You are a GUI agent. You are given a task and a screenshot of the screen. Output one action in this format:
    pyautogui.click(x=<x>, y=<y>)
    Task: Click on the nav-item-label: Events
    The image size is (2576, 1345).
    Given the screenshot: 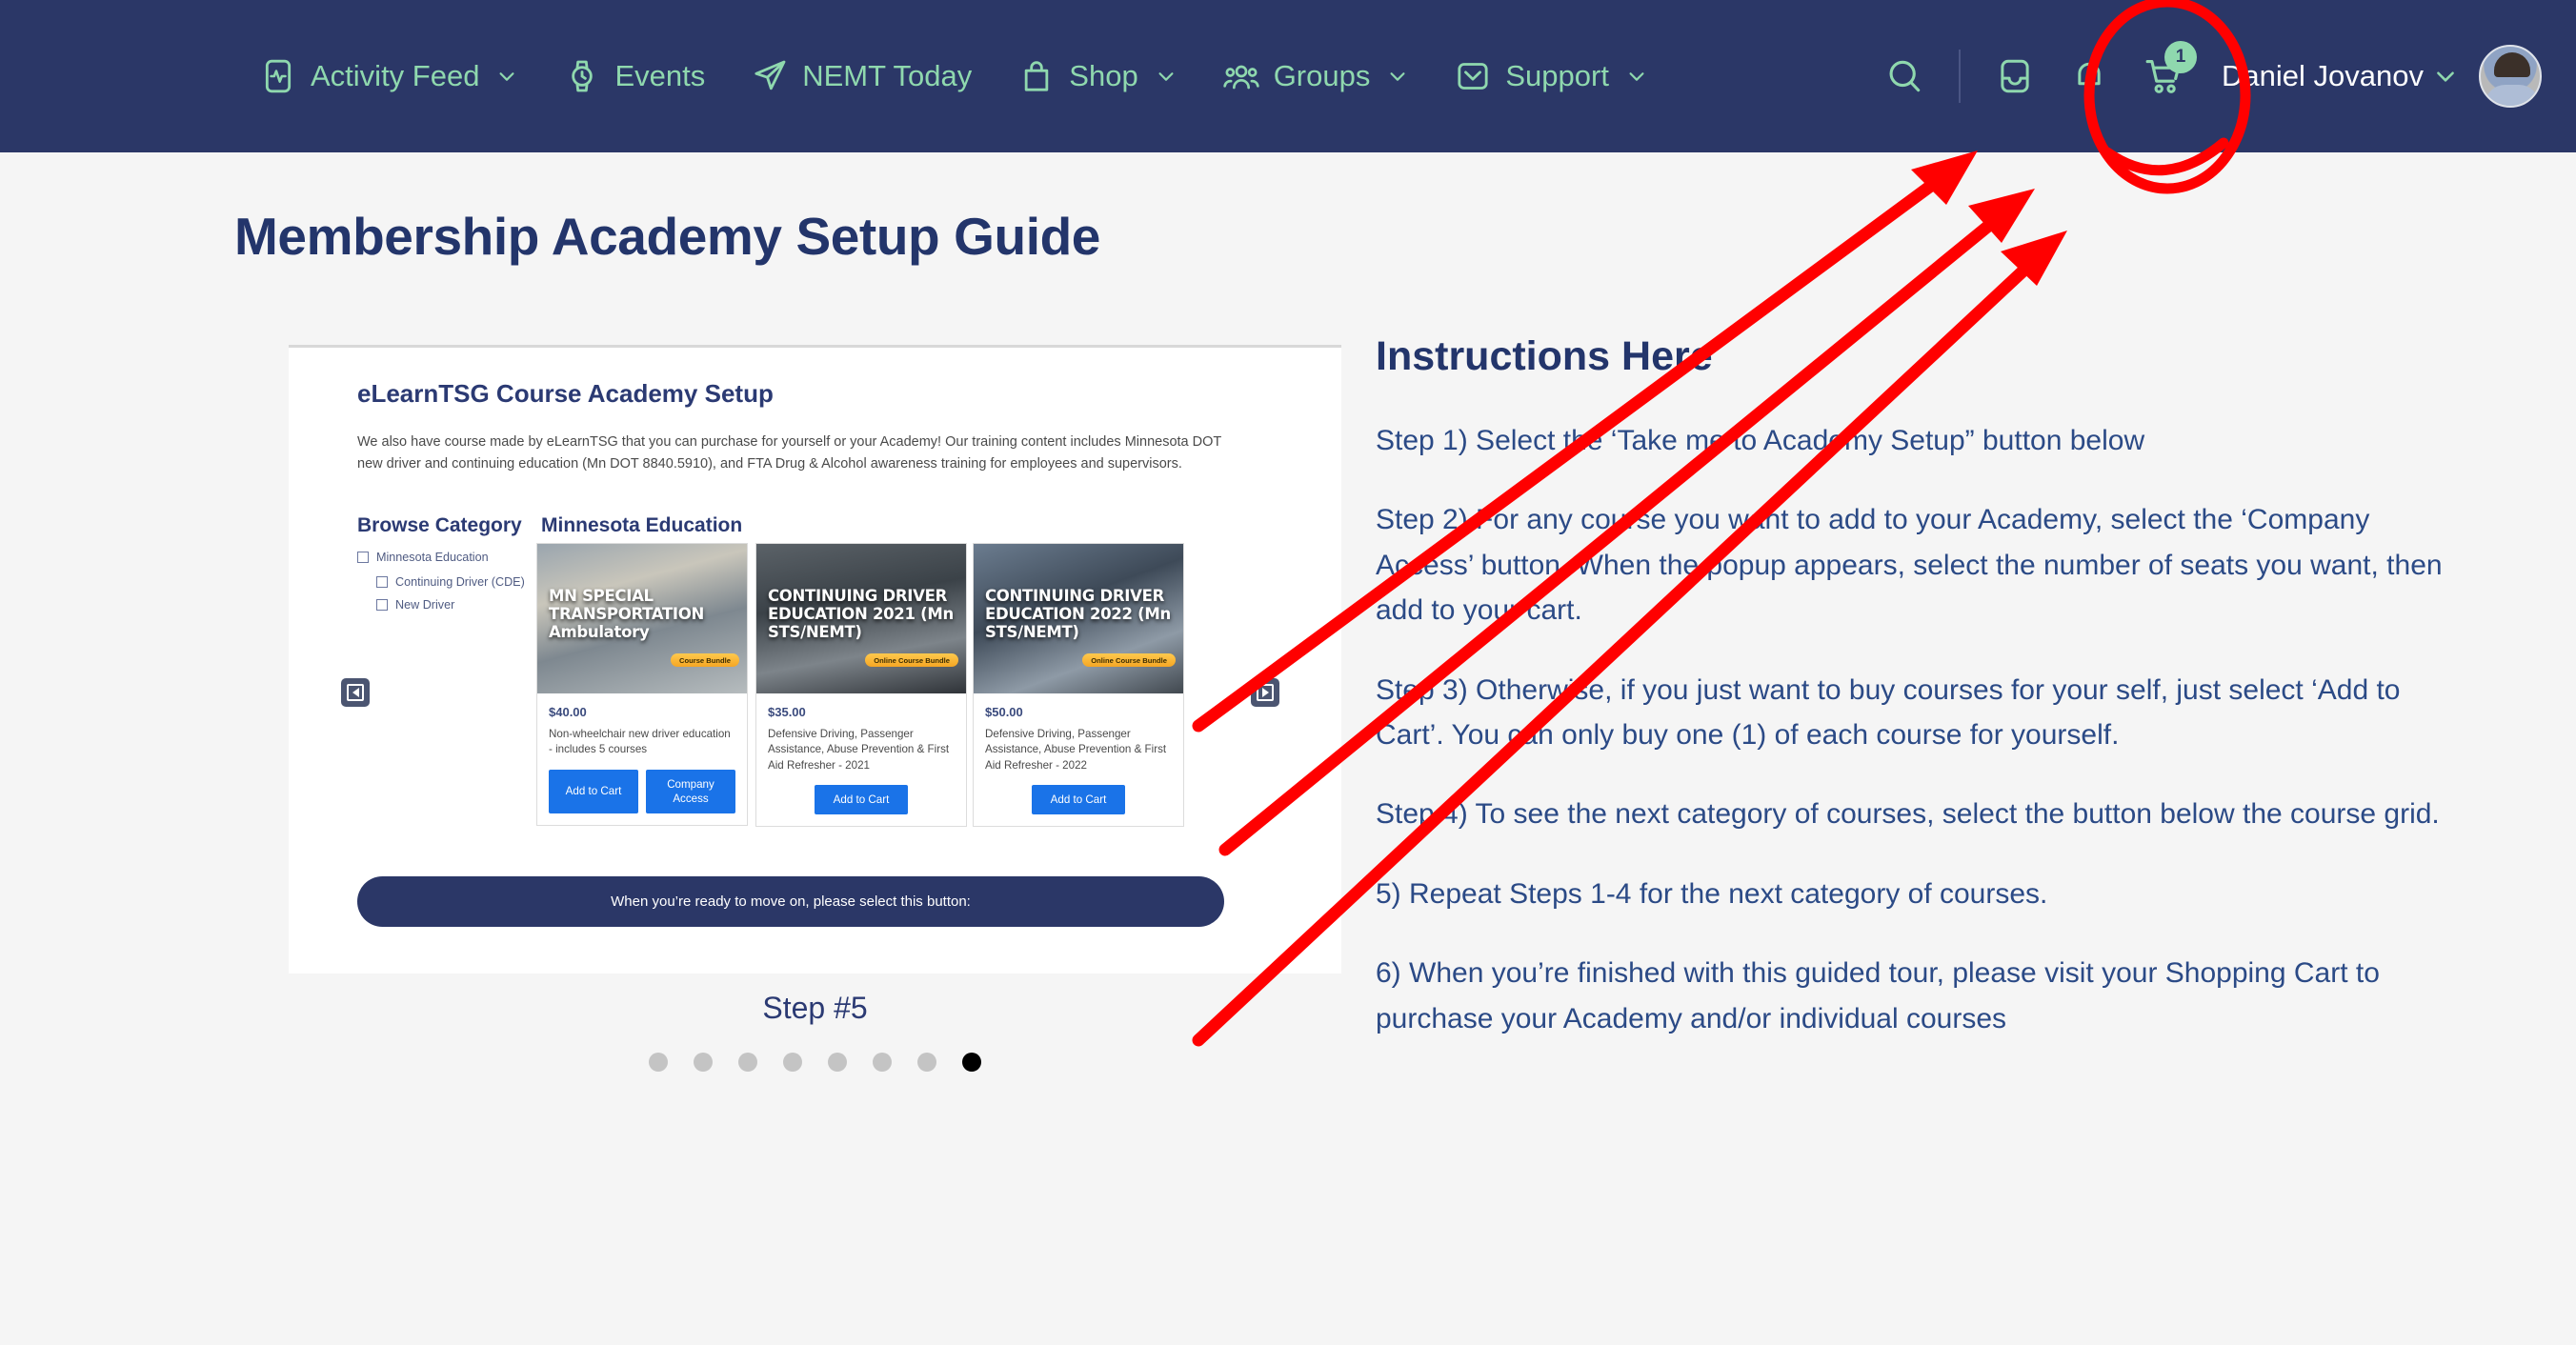 What is the action you would take?
    pyautogui.click(x=660, y=75)
    